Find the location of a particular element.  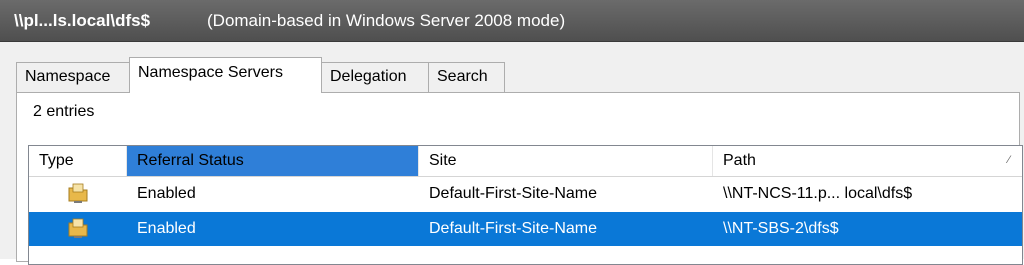

column-header-referral-status: Referral Status is located at coordinates (273, 161).